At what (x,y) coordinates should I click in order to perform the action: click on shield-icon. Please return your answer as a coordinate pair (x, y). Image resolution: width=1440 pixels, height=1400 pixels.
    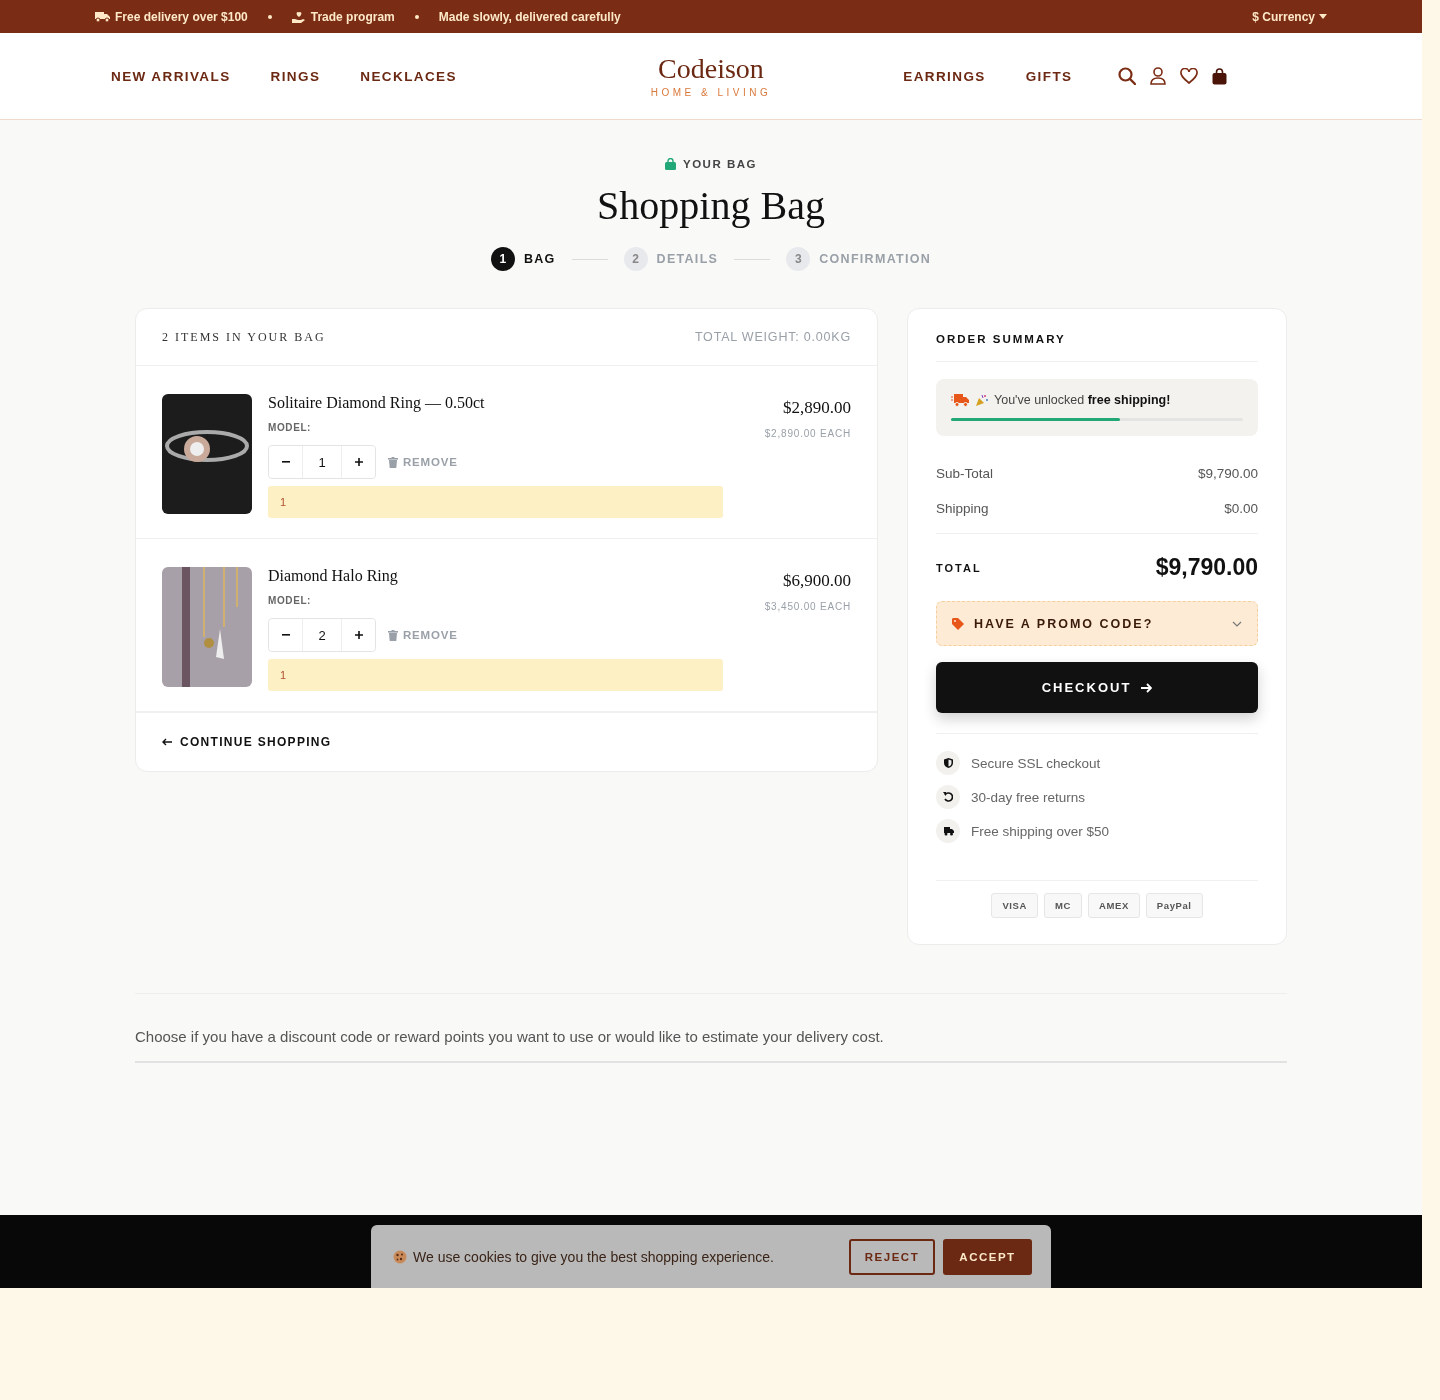
    Looking at the image, I should click on (948, 763).